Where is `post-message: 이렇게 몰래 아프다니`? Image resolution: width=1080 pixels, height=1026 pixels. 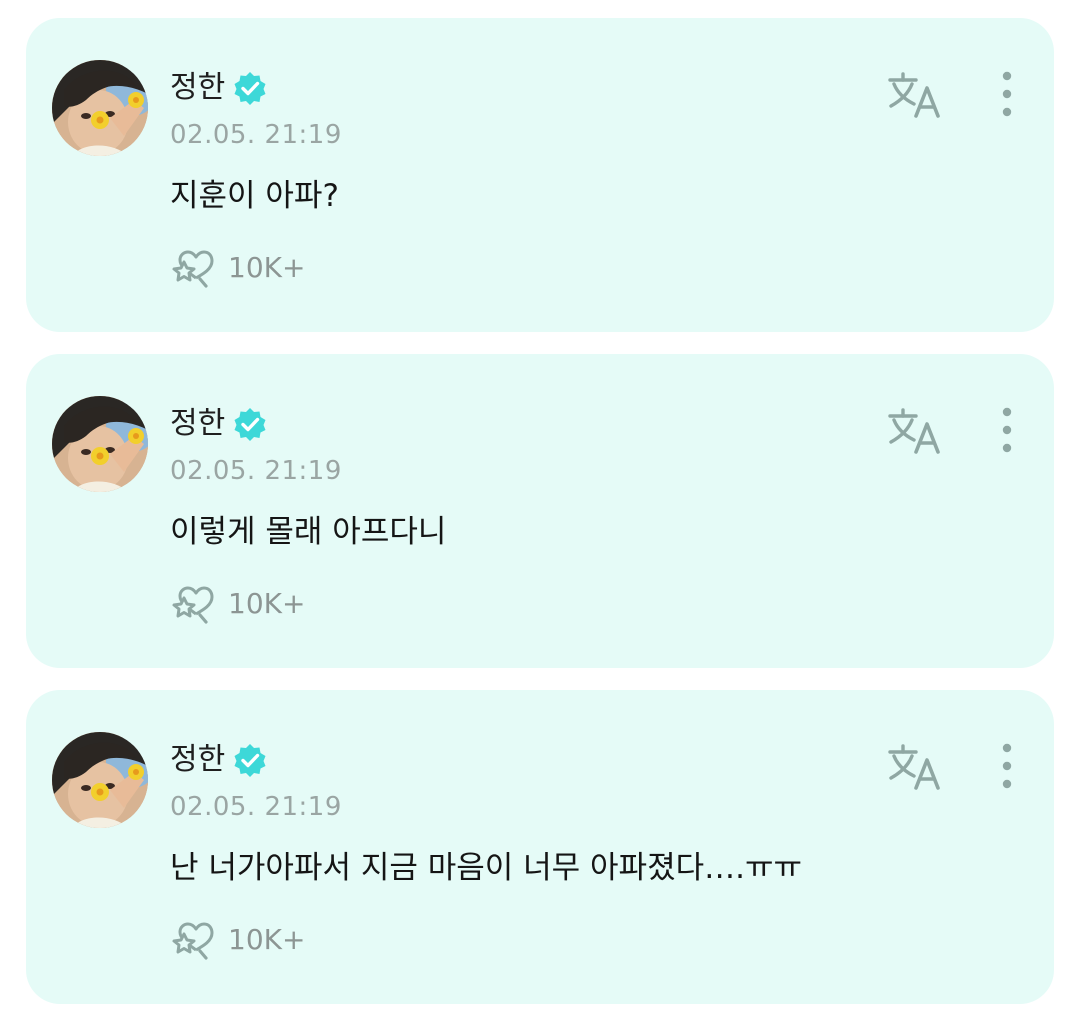 post-message: 이렇게 몰래 아프다니 is located at coordinates (308, 532).